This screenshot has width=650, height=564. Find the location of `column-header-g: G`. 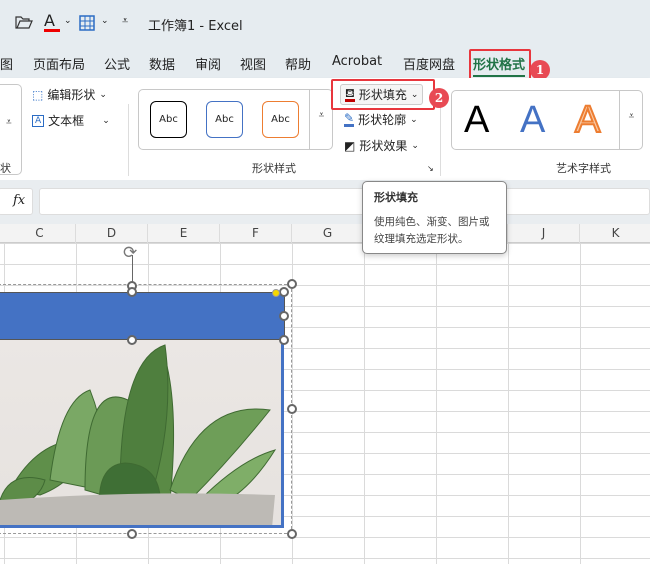

column-header-g: G is located at coordinates (328, 233).